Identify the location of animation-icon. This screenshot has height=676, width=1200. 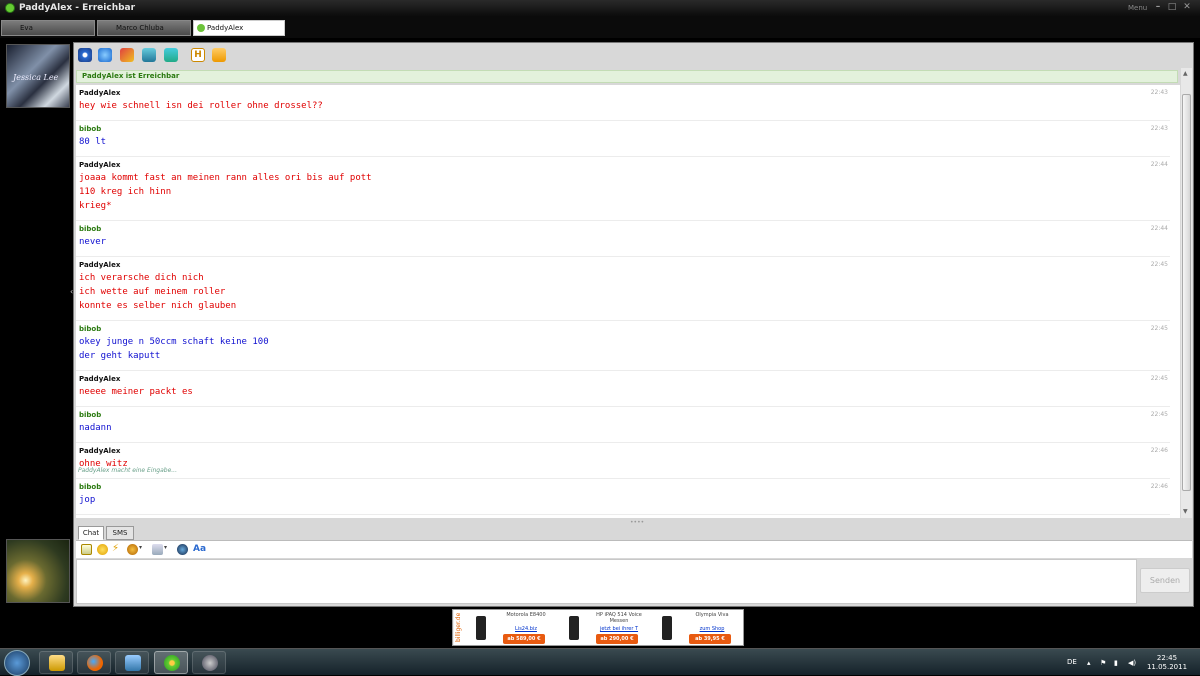
(132, 549).